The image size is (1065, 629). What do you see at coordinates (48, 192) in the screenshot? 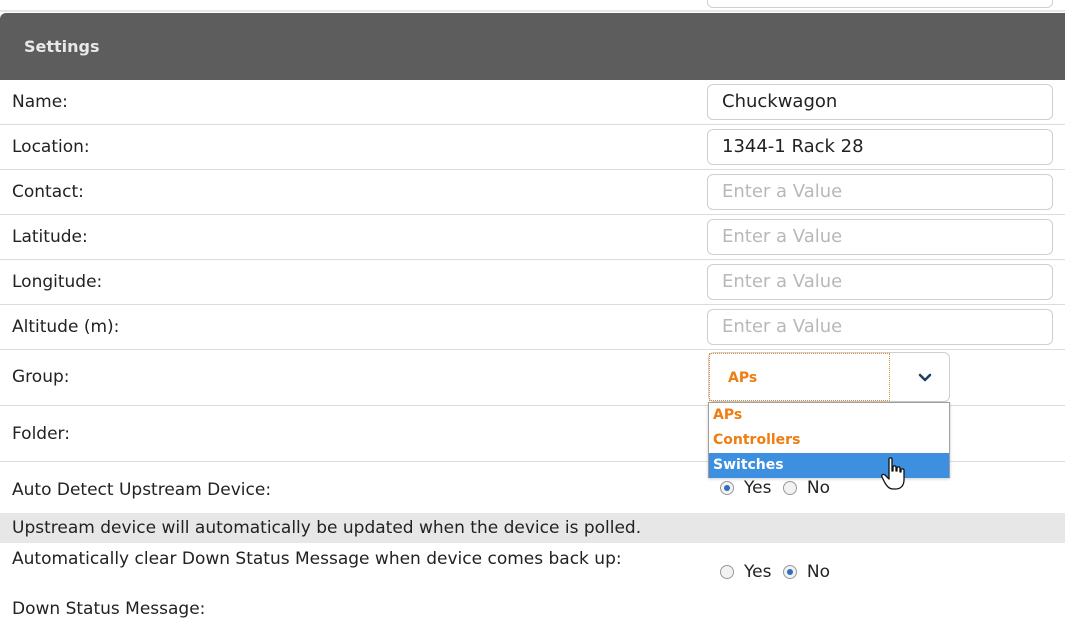
I see `contact-label: Contact:` at bounding box center [48, 192].